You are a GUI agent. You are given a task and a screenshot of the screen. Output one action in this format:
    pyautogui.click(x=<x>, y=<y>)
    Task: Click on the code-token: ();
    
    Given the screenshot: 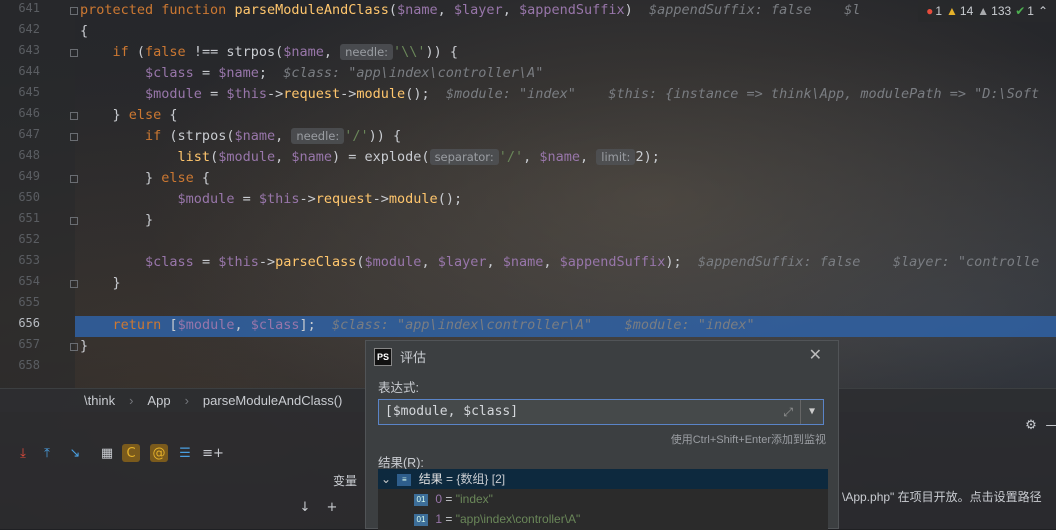 What is the action you would take?
    pyautogui.click(x=450, y=199)
    